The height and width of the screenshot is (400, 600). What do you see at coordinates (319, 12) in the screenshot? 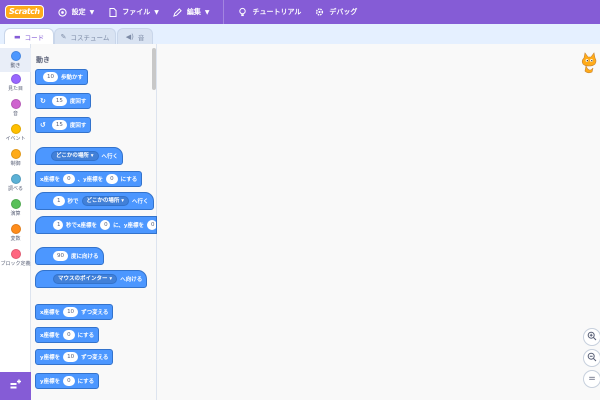
I see `debug-gear-icon` at bounding box center [319, 12].